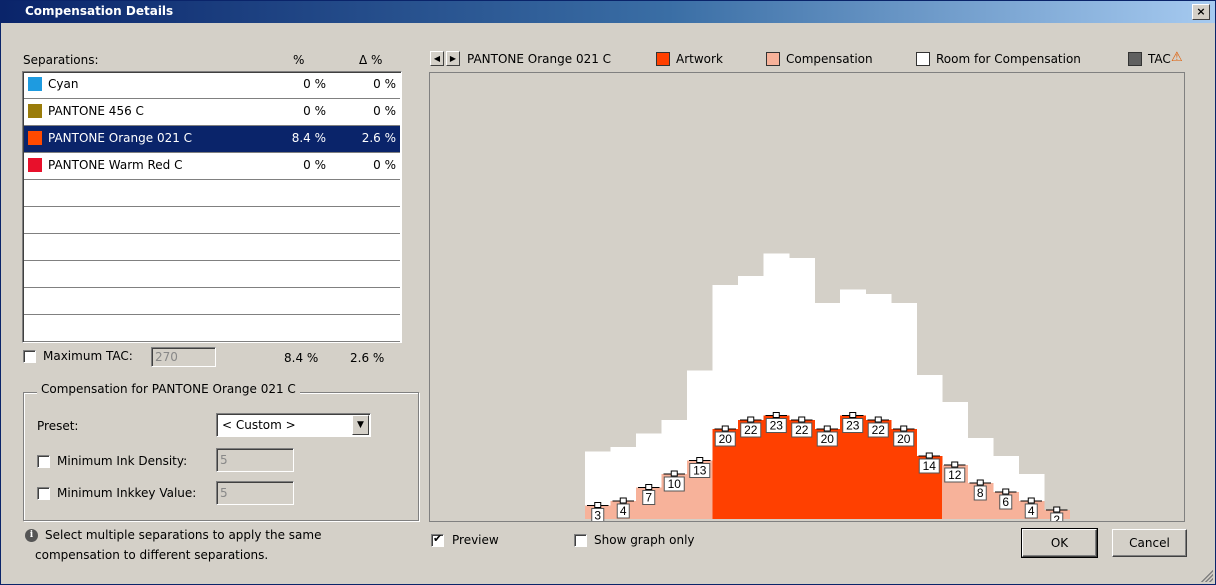 The image size is (1216, 585). I want to click on legend-tac-label: TAC, so click(1159, 59).